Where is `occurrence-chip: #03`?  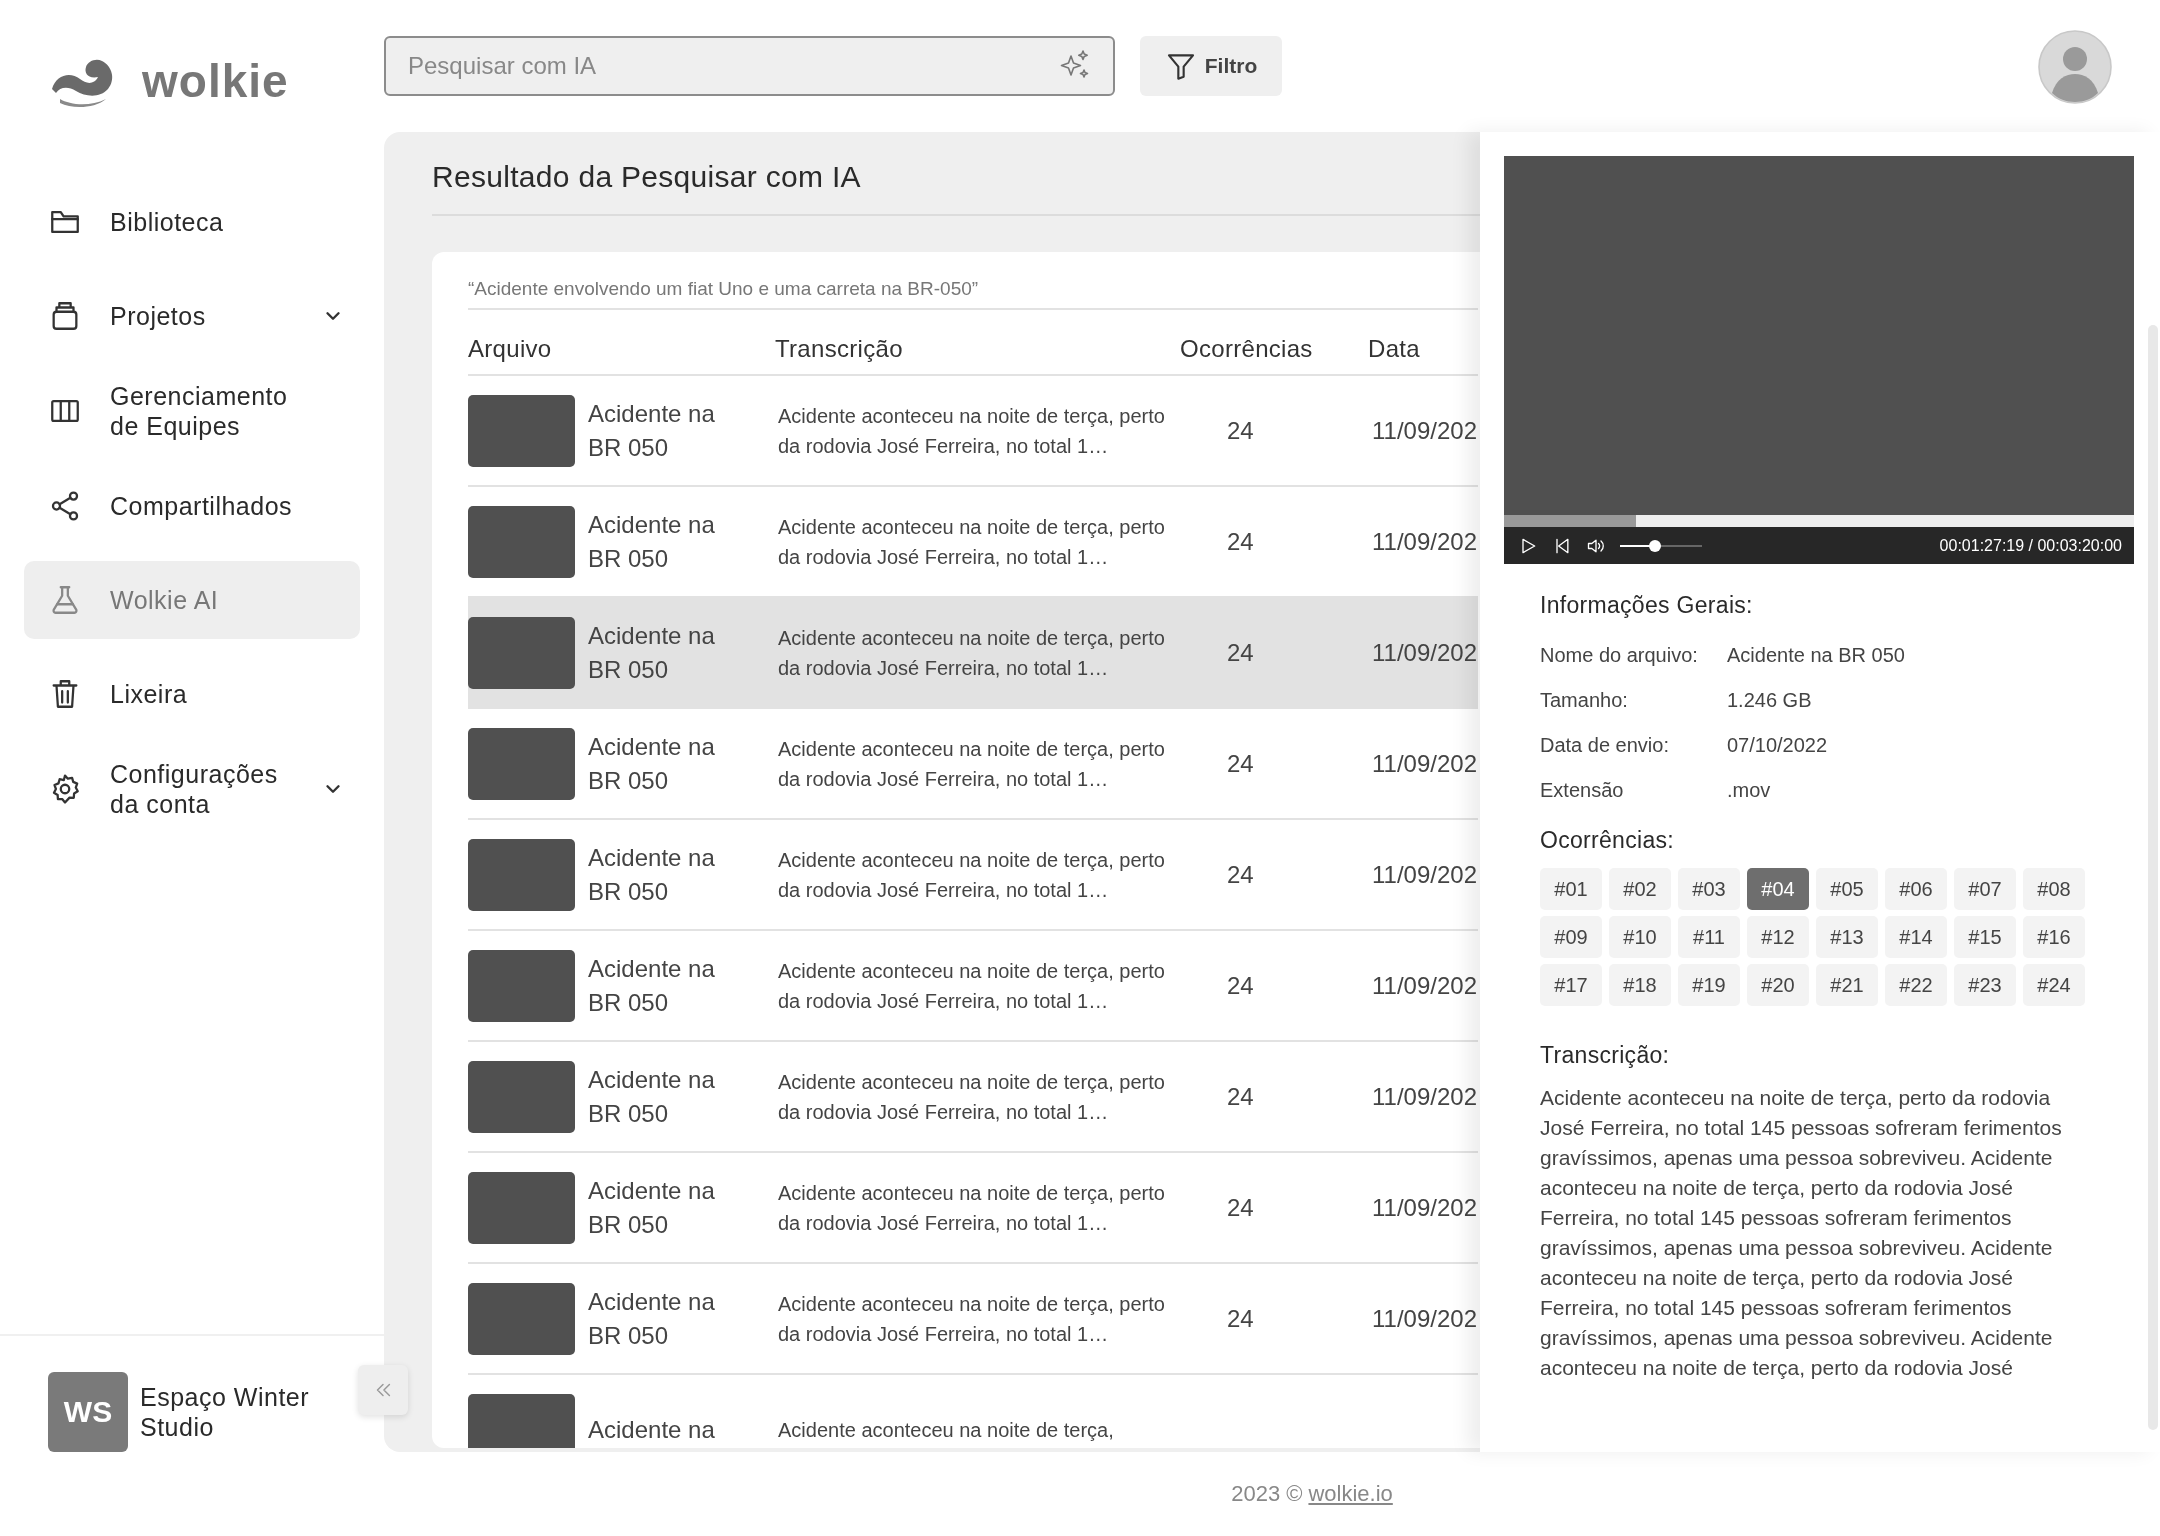 occurrence-chip: #03 is located at coordinates (1709, 889).